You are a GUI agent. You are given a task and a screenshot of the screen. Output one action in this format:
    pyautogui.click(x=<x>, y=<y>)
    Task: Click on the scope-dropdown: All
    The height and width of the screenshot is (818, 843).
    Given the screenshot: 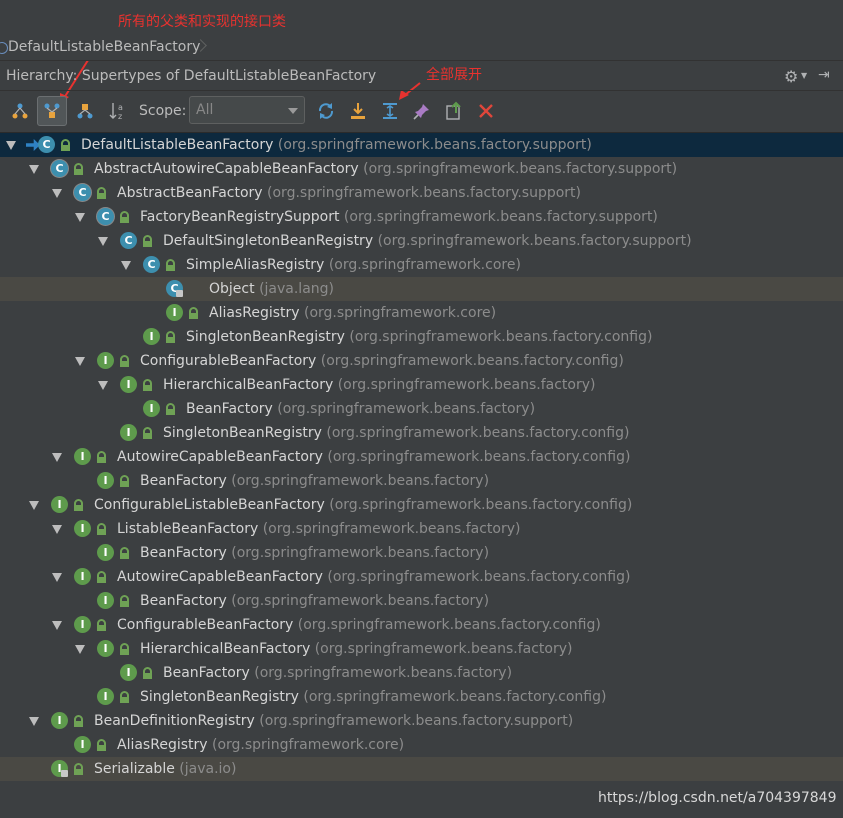 What is the action you would take?
    pyautogui.click(x=247, y=110)
    